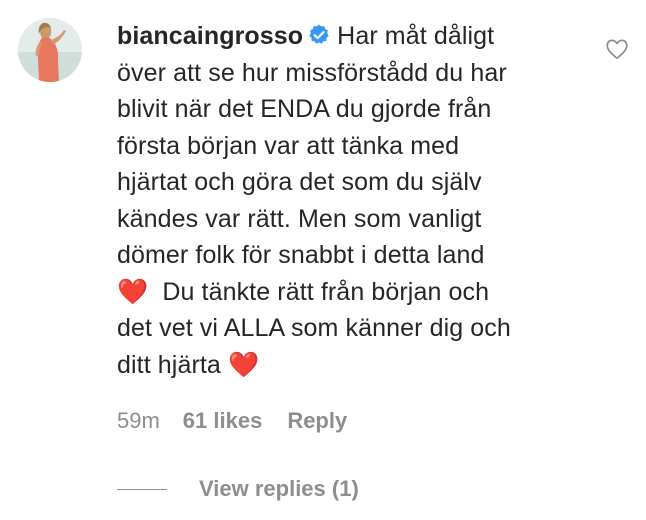 Image resolution: width=646 pixels, height=520 pixels. Describe the element at coordinates (312, 72) in the screenshot. I see `comment-line: över att se hur missförstådd du har` at that location.